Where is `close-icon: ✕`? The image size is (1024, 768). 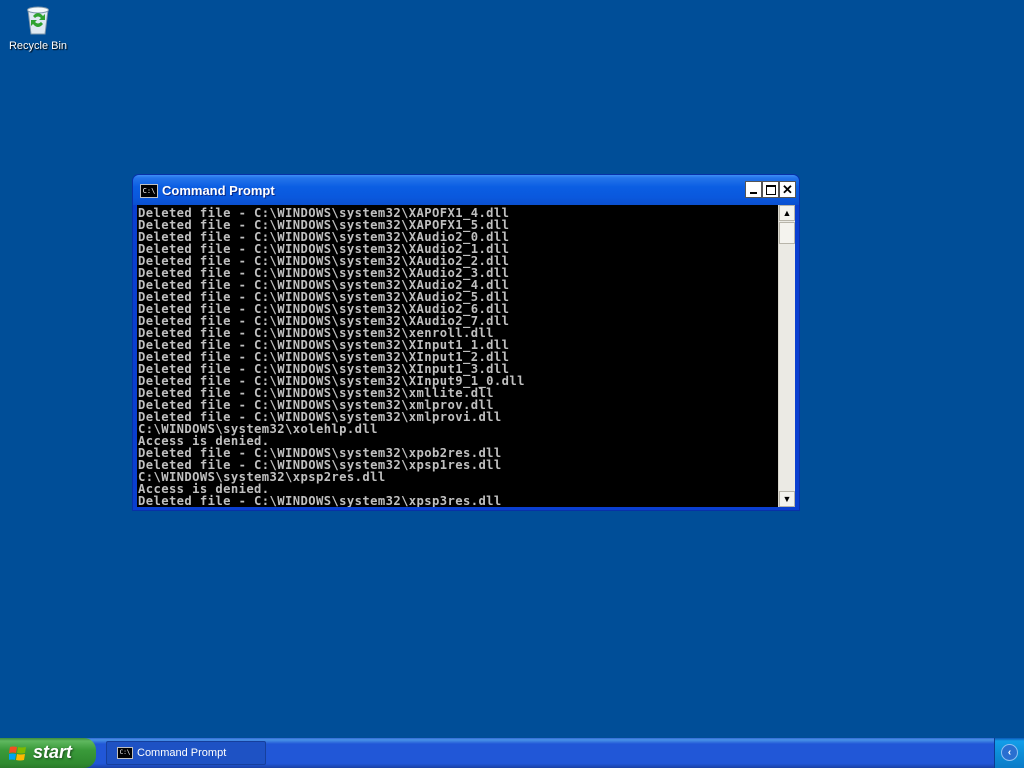
close-icon: ✕ is located at coordinates (787, 189).